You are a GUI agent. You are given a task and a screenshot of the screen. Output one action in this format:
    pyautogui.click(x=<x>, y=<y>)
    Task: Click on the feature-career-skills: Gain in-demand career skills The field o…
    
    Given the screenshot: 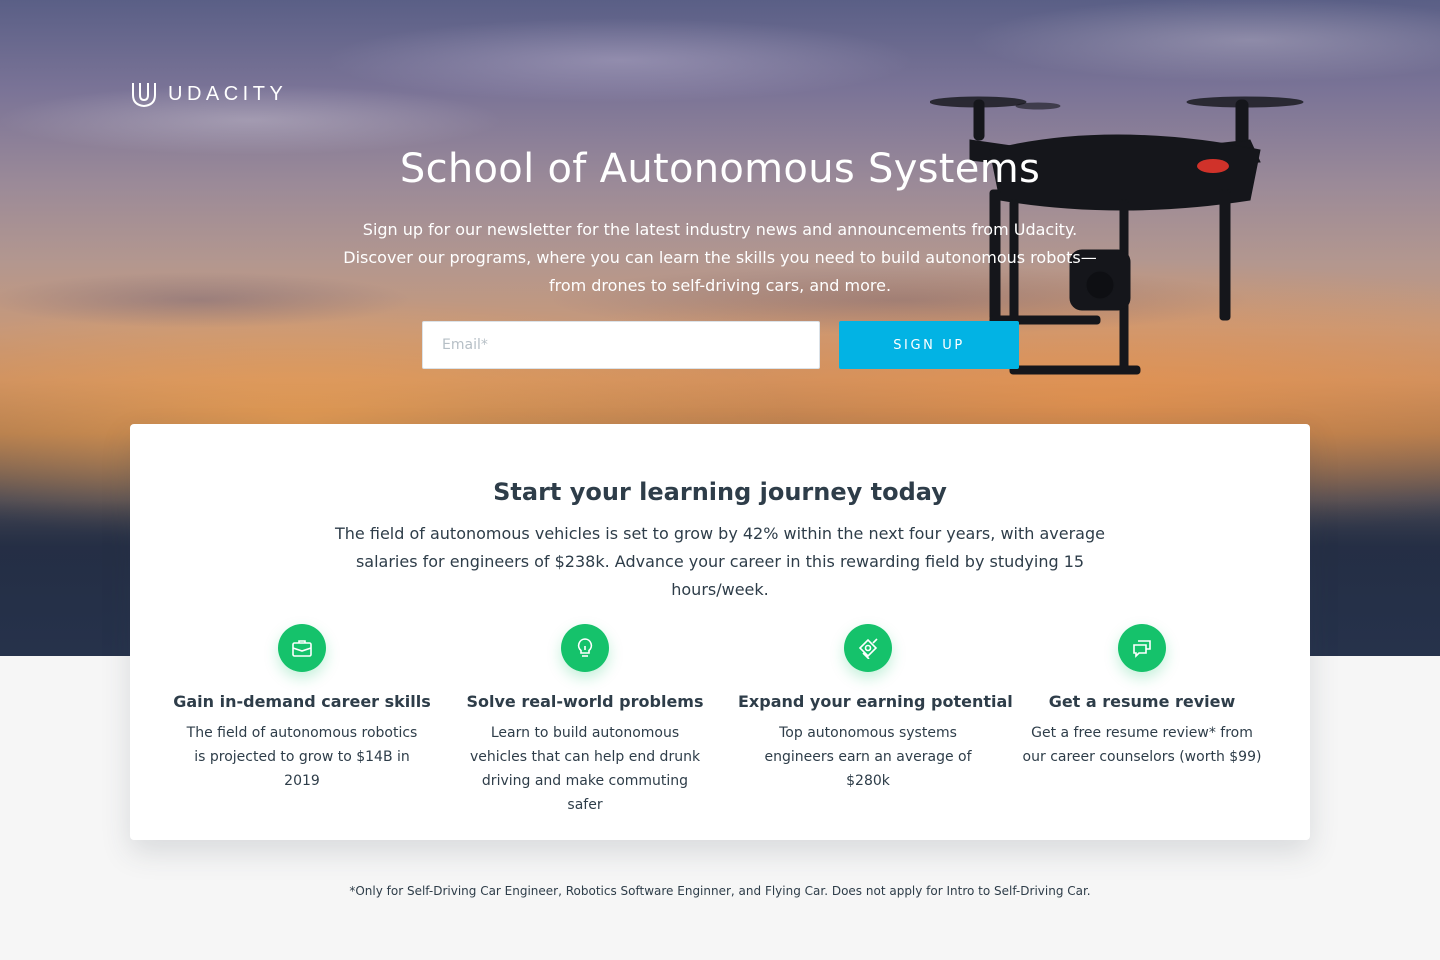 What is the action you would take?
    pyautogui.click(x=302, y=708)
    